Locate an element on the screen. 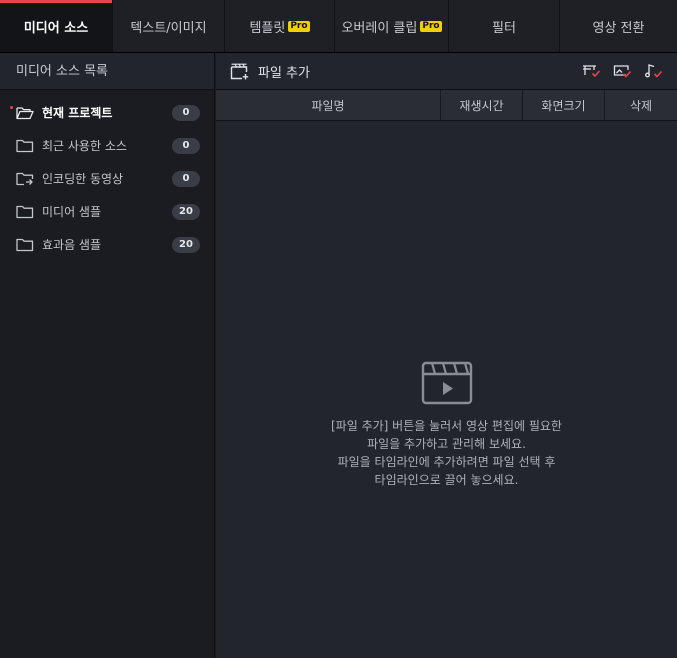 This screenshot has height=658, width=677. file-table-header: 파일명 재생시간 화면크기 삭제 is located at coordinates (446, 105).